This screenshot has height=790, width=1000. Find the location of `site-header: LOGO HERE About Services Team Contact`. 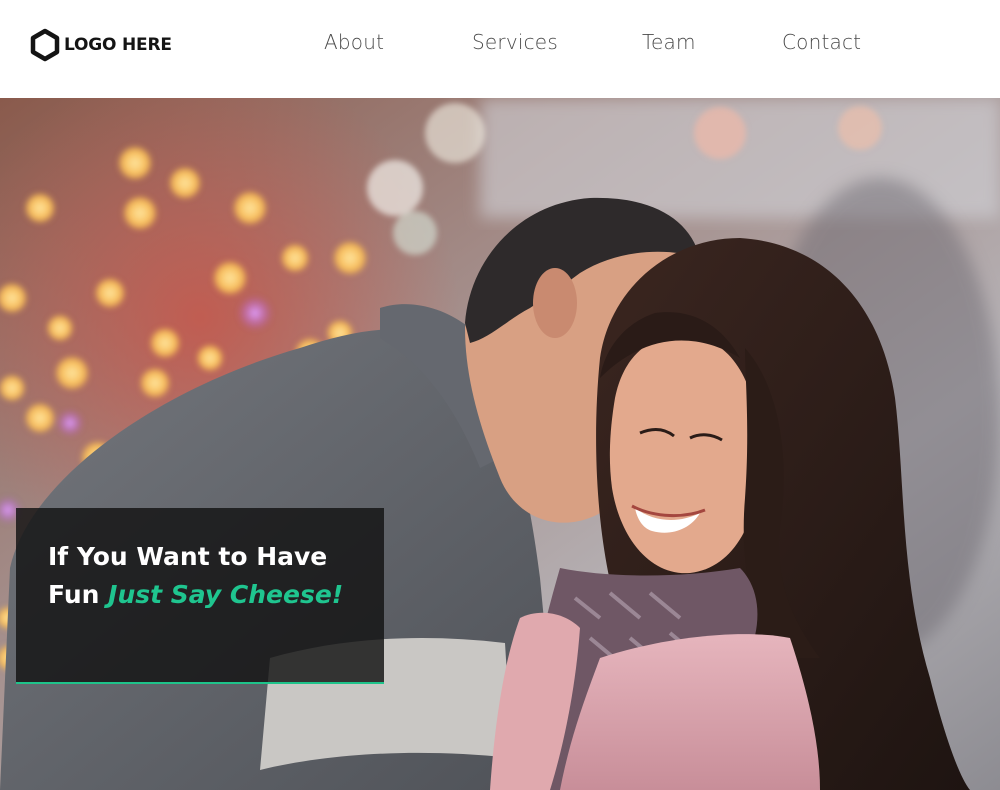

site-header: LOGO HERE About Services Team Contact is located at coordinates (500, 49).